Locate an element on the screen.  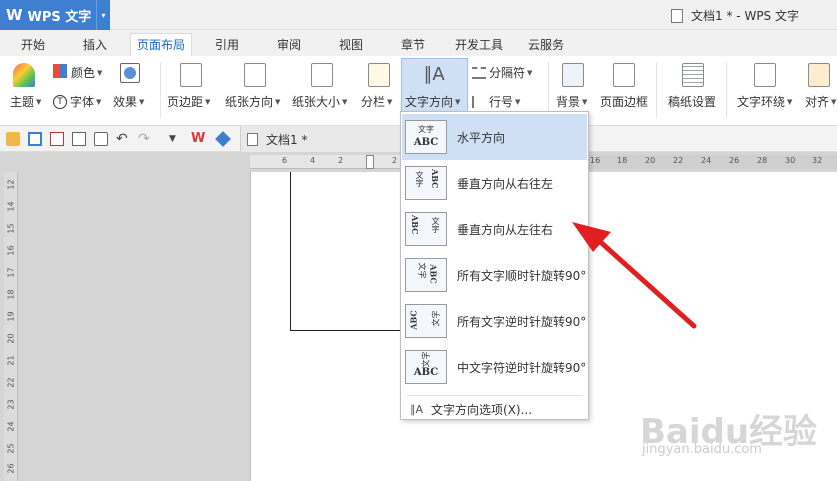
page-border-label: 页面边框 is located at coordinates (624, 102).